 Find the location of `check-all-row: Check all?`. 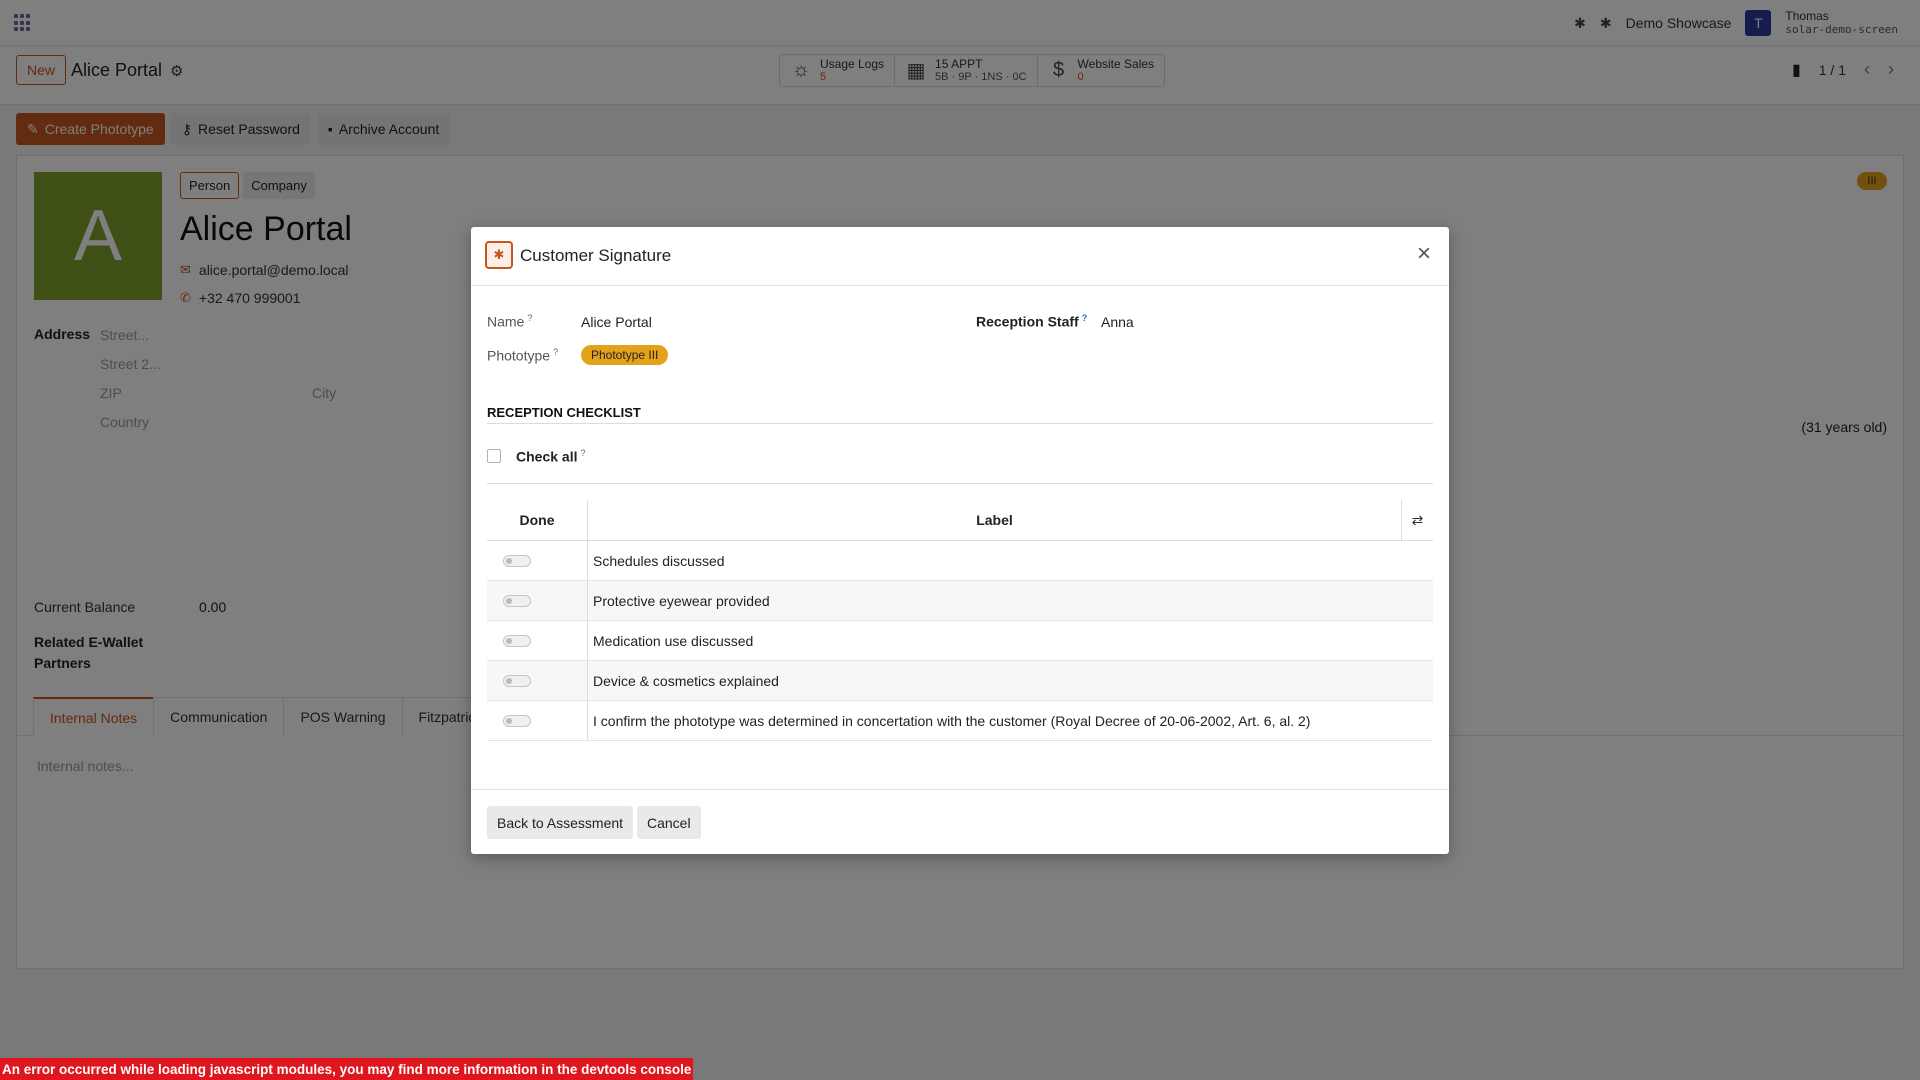

check-all-row: Check all? is located at coordinates (536, 456).